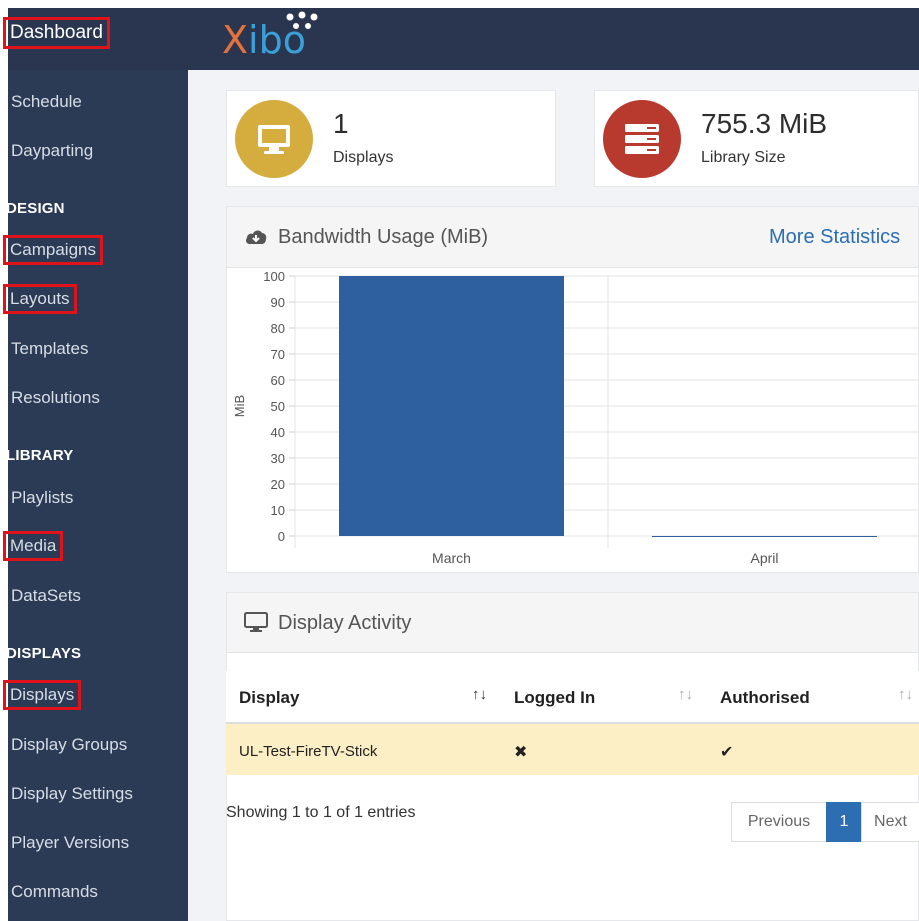 The height and width of the screenshot is (921, 919). What do you see at coordinates (764, 558) in the screenshot?
I see `x-tick-label: April` at bounding box center [764, 558].